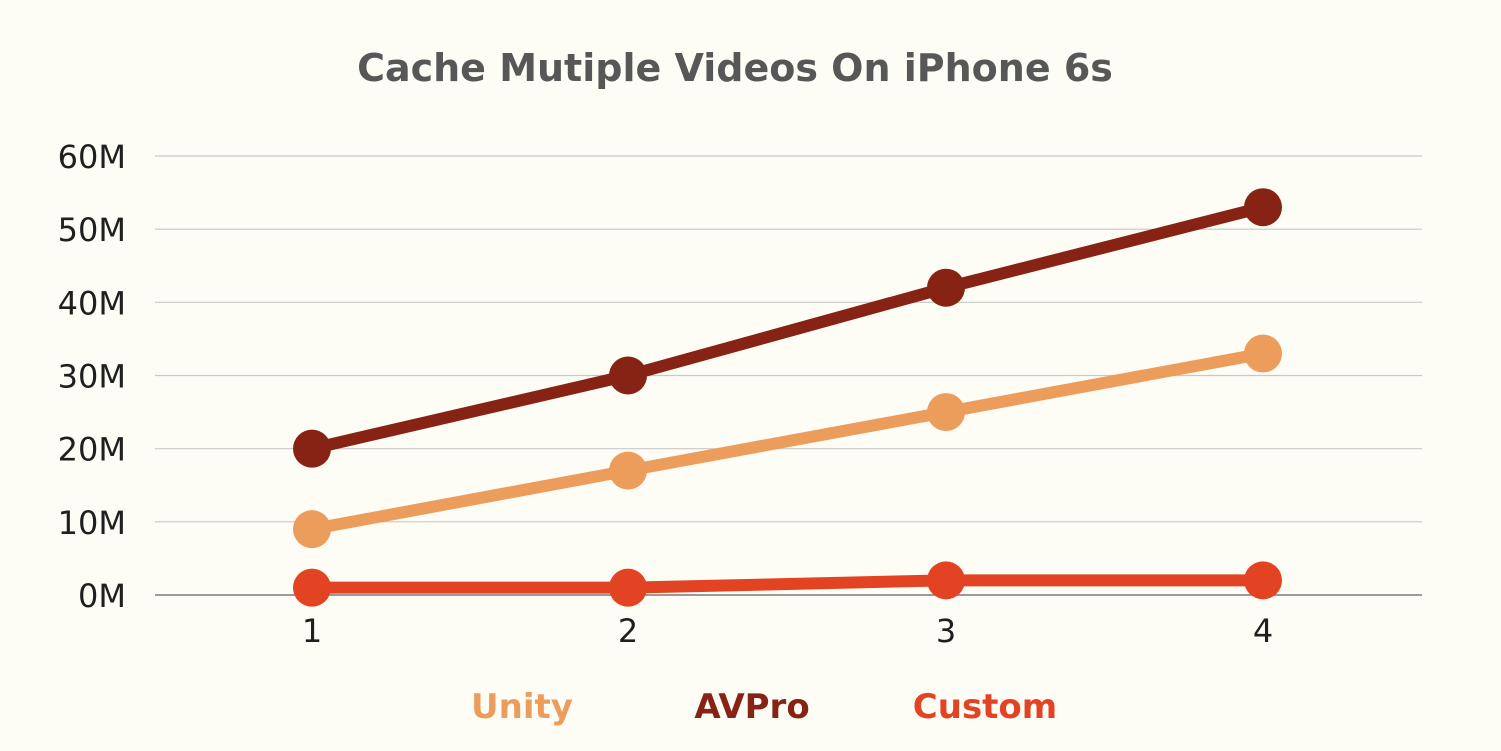  I want to click on series-custom, so click(787, 584).